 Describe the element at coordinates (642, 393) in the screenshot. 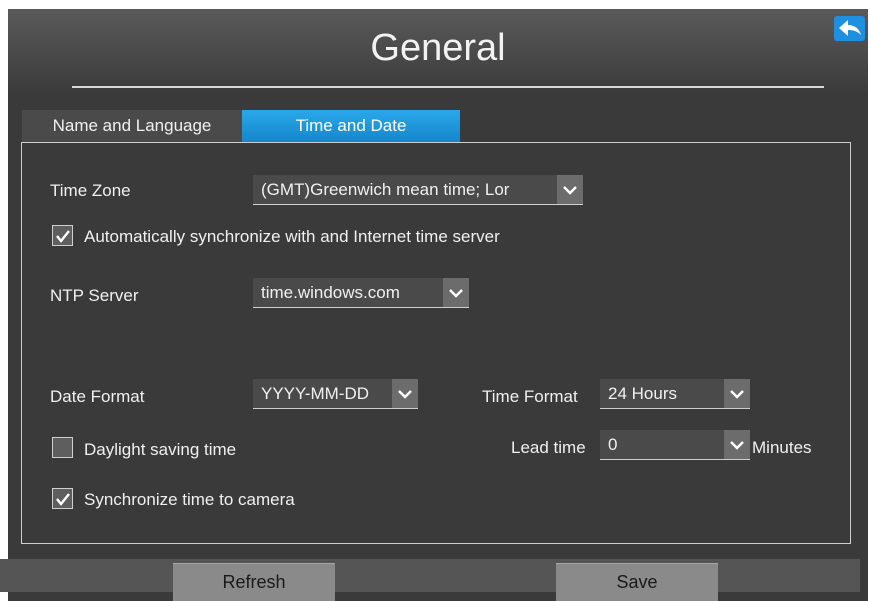

I see `time-format-value: 24 Hours` at that location.